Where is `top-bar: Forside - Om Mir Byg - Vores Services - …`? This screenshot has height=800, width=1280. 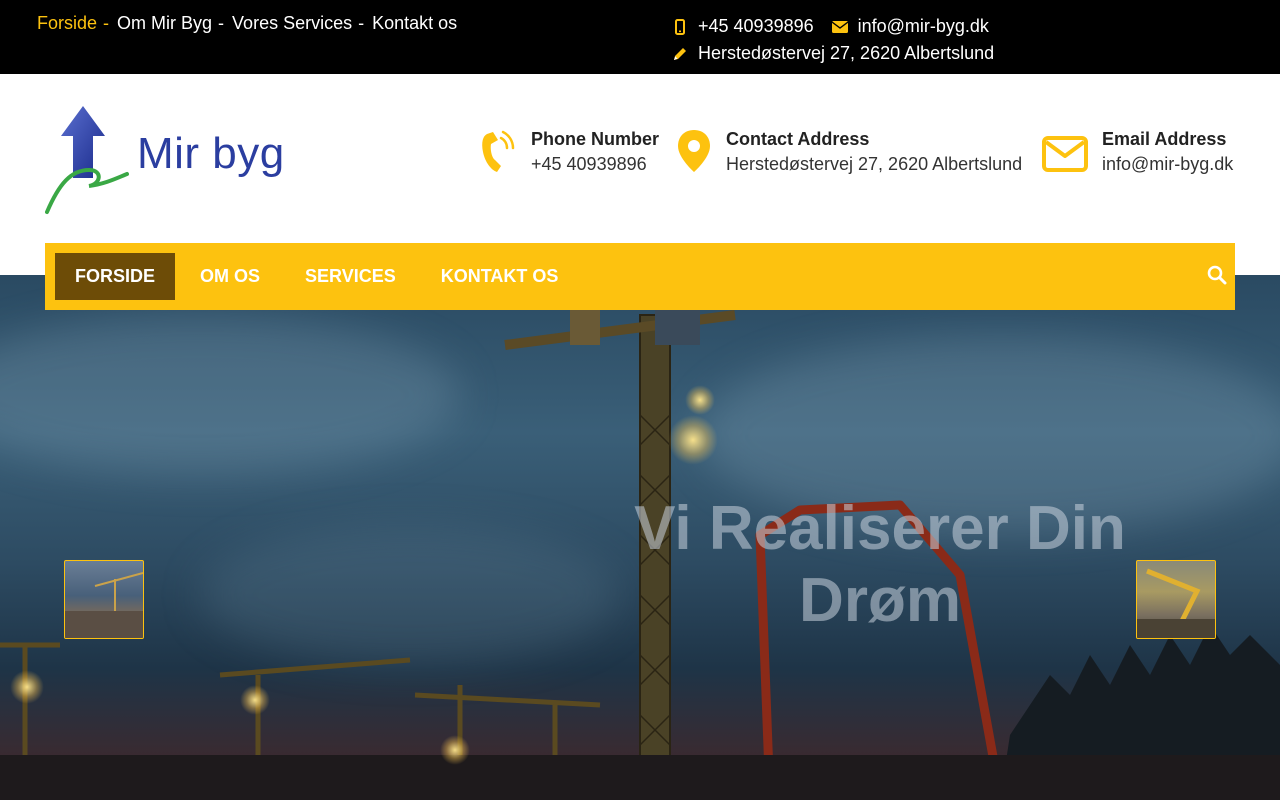
top-bar: Forside - Om Mir Byg - Vores Services - … is located at coordinates (640, 37).